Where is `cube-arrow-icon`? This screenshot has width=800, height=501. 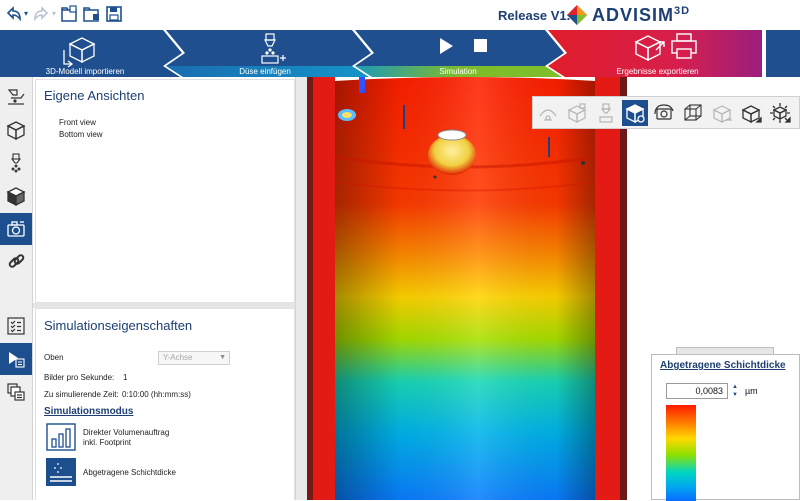 cube-arrow-icon is located at coordinates (722, 113).